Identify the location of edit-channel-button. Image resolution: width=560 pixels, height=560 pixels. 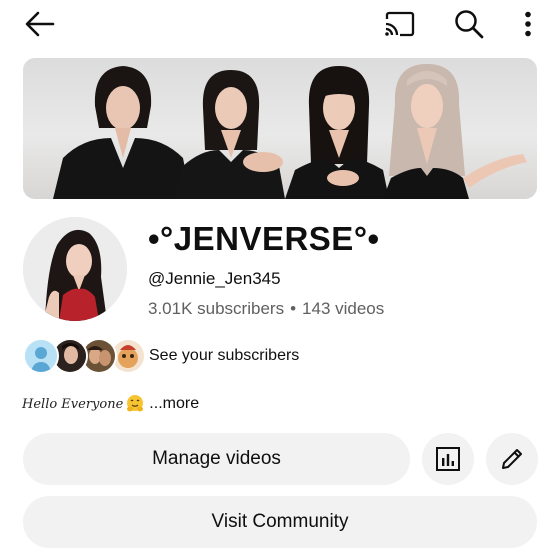
(512, 459).